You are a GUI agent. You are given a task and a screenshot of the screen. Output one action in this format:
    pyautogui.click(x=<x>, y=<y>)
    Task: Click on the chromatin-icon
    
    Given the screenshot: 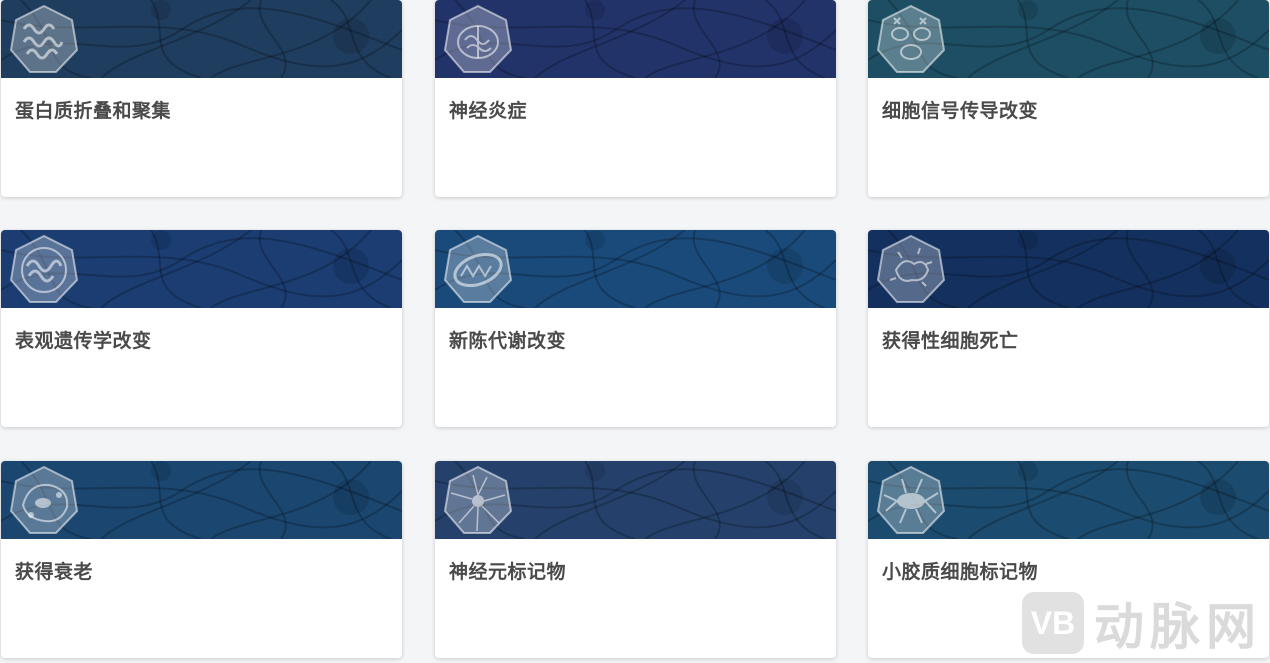 What is the action you would take?
    pyautogui.click(x=44, y=269)
    